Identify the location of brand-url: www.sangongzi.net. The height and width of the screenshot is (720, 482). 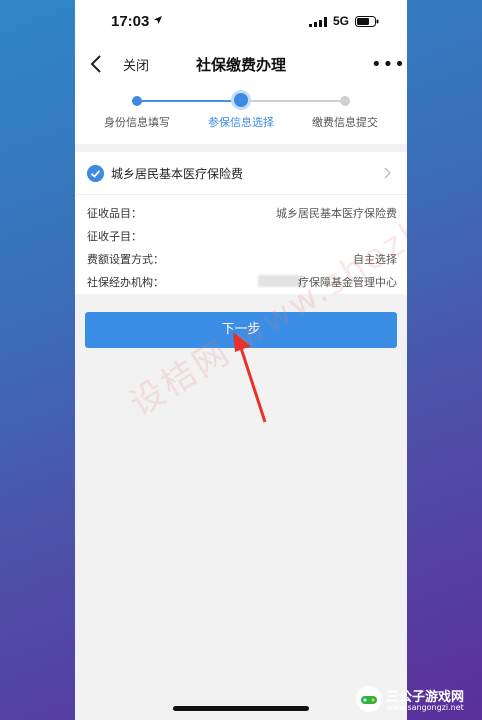
(425, 707).